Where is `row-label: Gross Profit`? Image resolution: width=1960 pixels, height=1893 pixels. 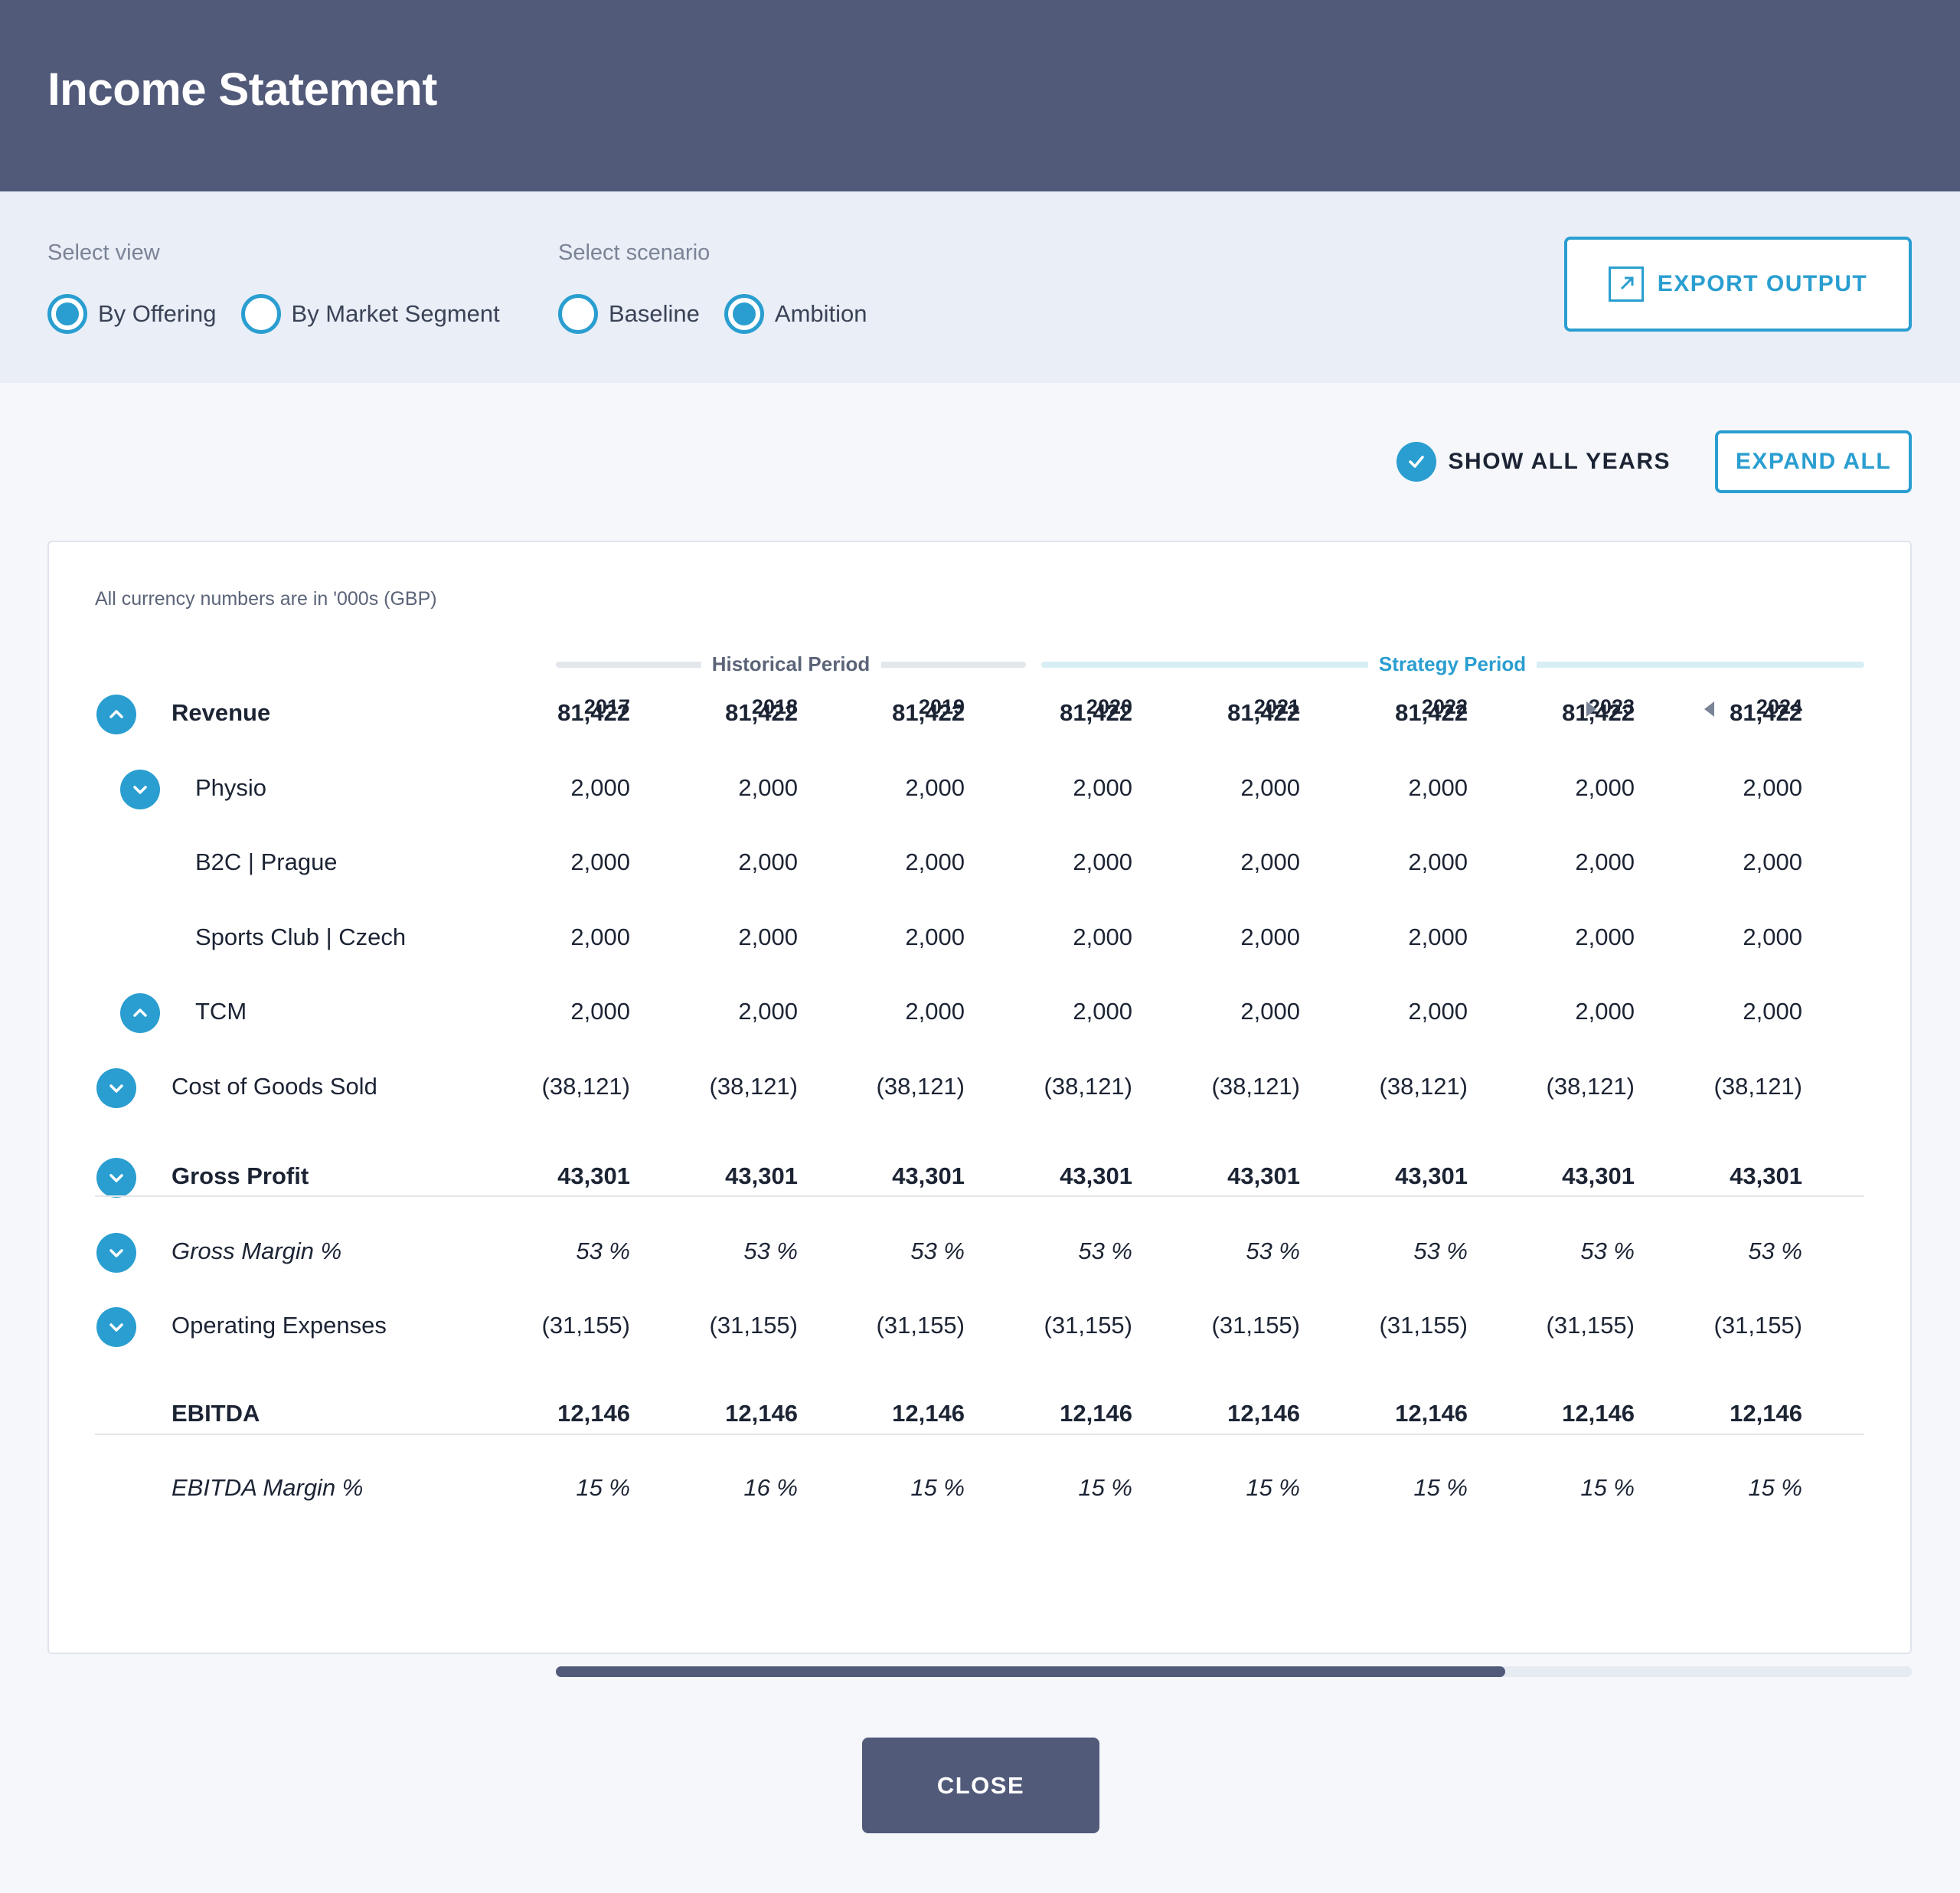 row-label: Gross Profit is located at coordinates (240, 1175).